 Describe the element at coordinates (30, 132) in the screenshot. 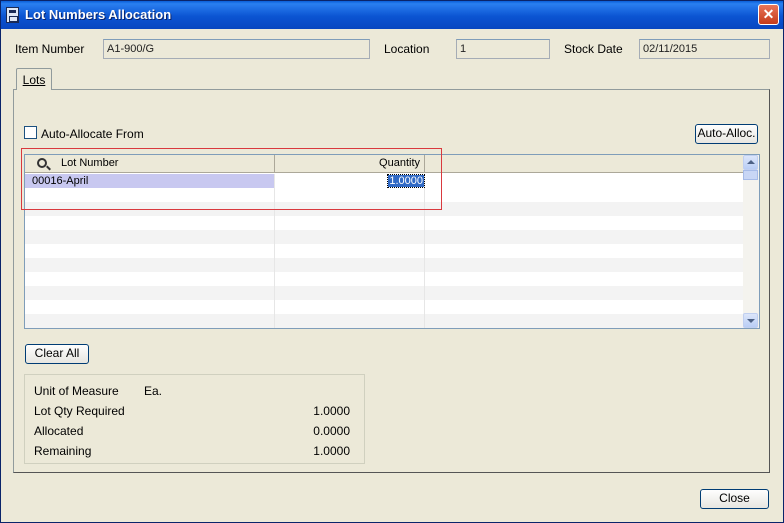

I see `auto-allocate-checkbox` at that location.